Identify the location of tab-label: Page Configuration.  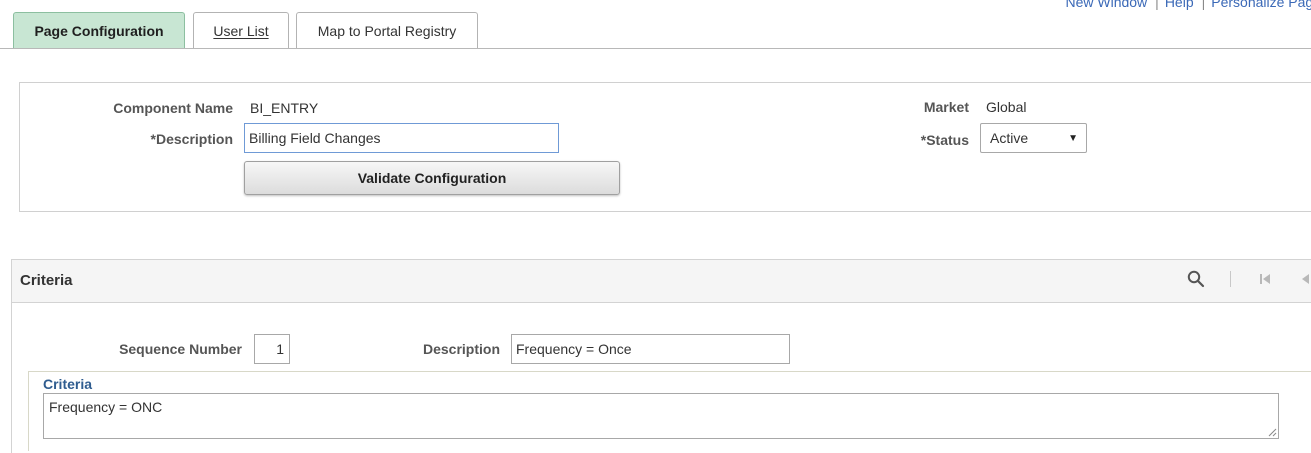
(99, 30).